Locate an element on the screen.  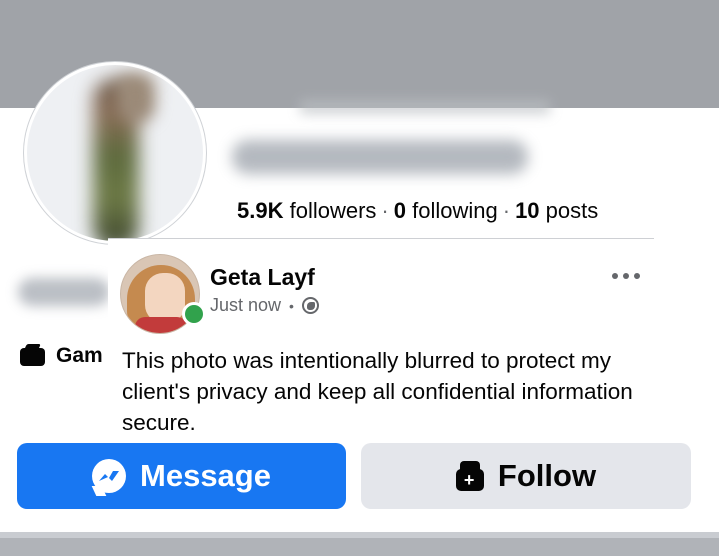
bottom-divider is located at coordinates (359, 544).